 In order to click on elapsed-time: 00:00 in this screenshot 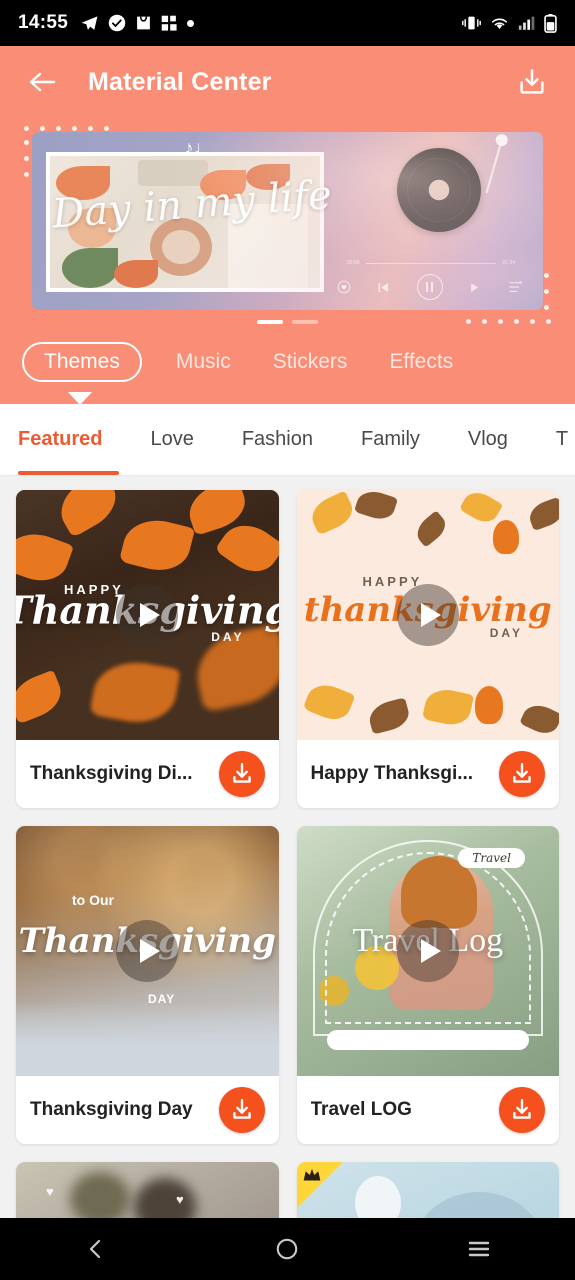, I will do `click(353, 263)`.